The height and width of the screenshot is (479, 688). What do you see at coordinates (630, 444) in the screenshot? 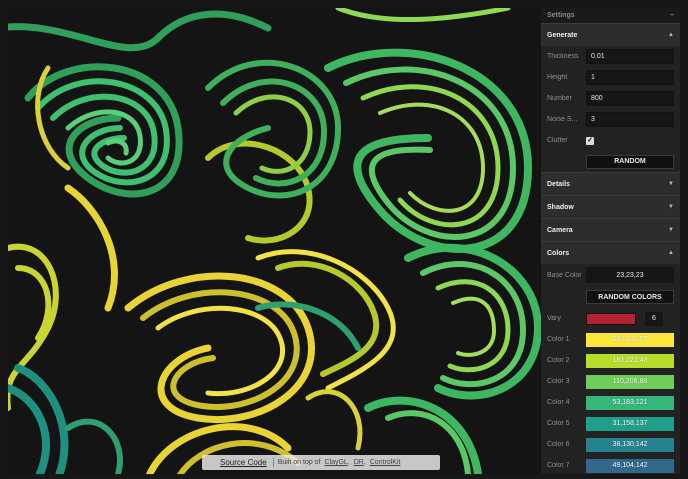
I see `color-swatch: 38,130,142` at bounding box center [630, 444].